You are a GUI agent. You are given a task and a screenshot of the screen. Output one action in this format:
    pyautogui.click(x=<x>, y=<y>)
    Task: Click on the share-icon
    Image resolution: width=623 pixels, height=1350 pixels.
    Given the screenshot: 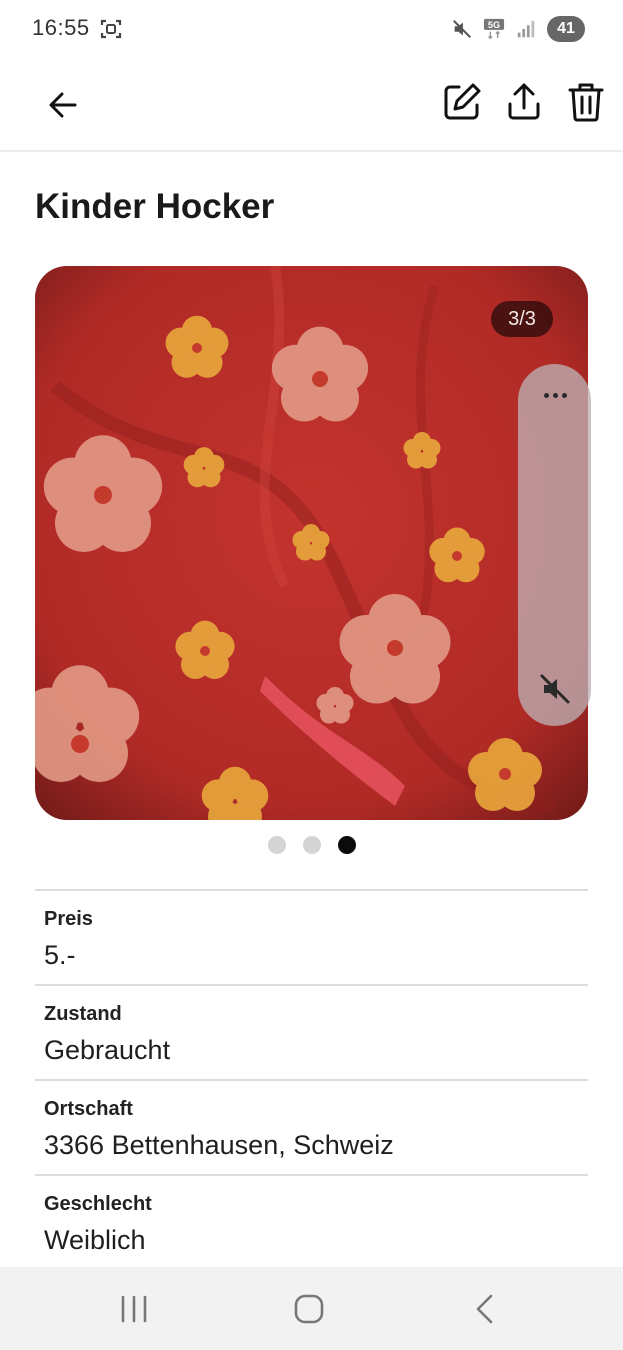 What is the action you would take?
    pyautogui.click(x=524, y=101)
    